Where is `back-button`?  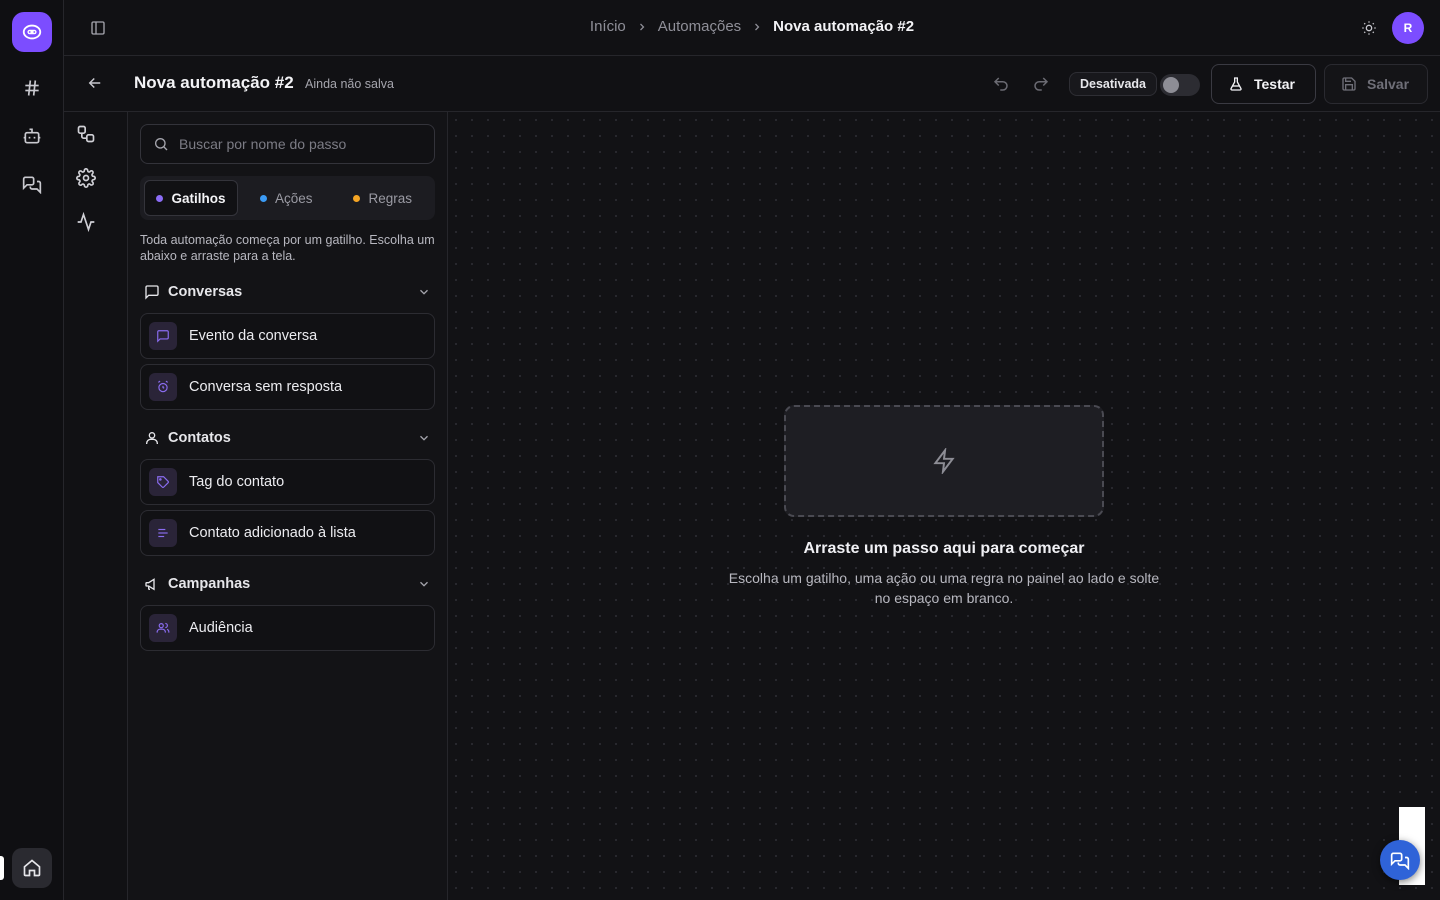
back-button is located at coordinates (96, 84).